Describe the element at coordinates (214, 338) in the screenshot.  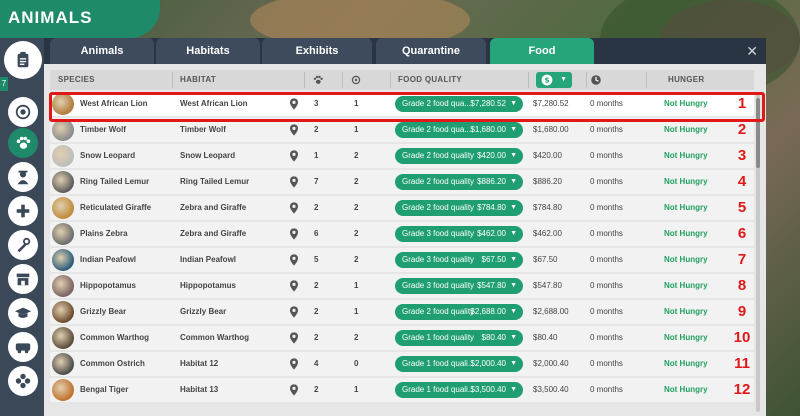
I see `habitat-name: Common Warthog` at that location.